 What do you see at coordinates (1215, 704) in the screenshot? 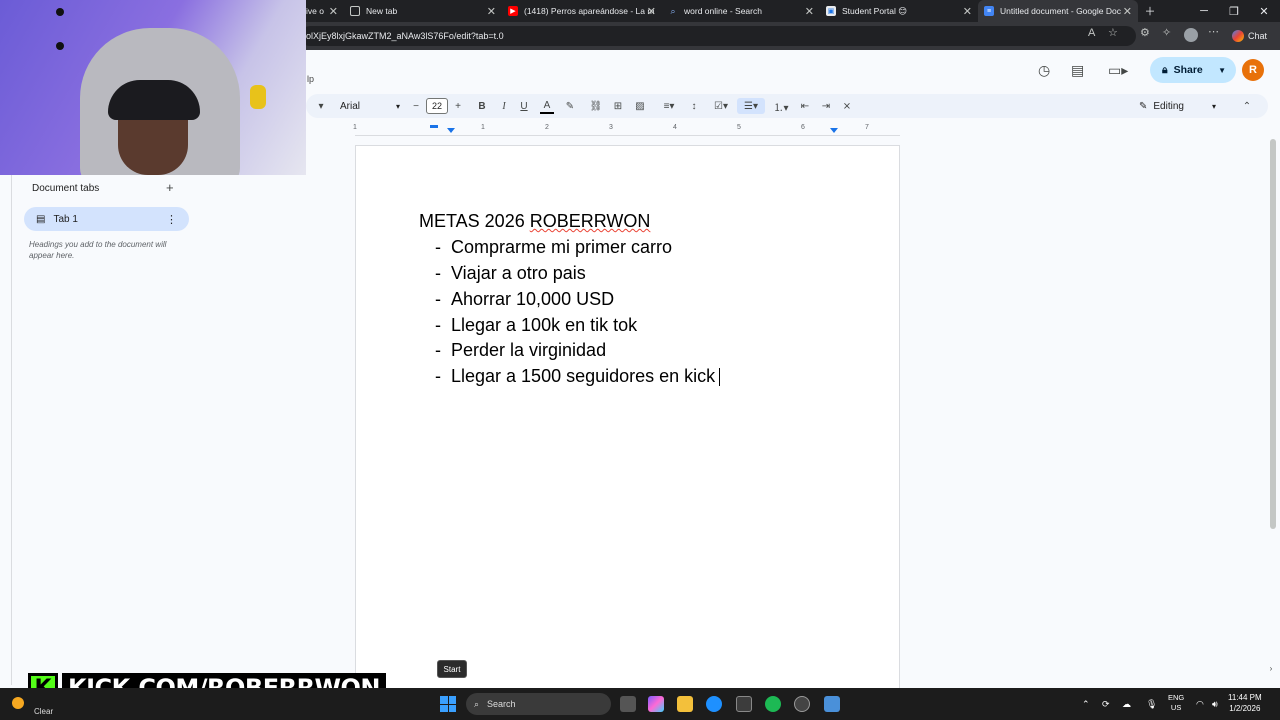
I see `volume-icon: 🔊︎` at bounding box center [1215, 704].